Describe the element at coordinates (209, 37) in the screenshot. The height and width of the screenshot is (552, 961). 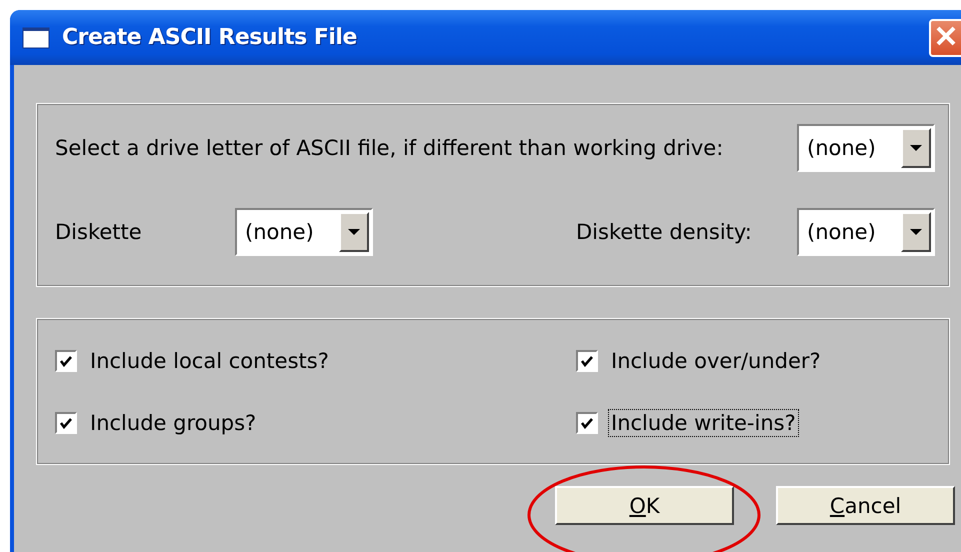
I see `window-title: Create ASCII Results File` at that location.